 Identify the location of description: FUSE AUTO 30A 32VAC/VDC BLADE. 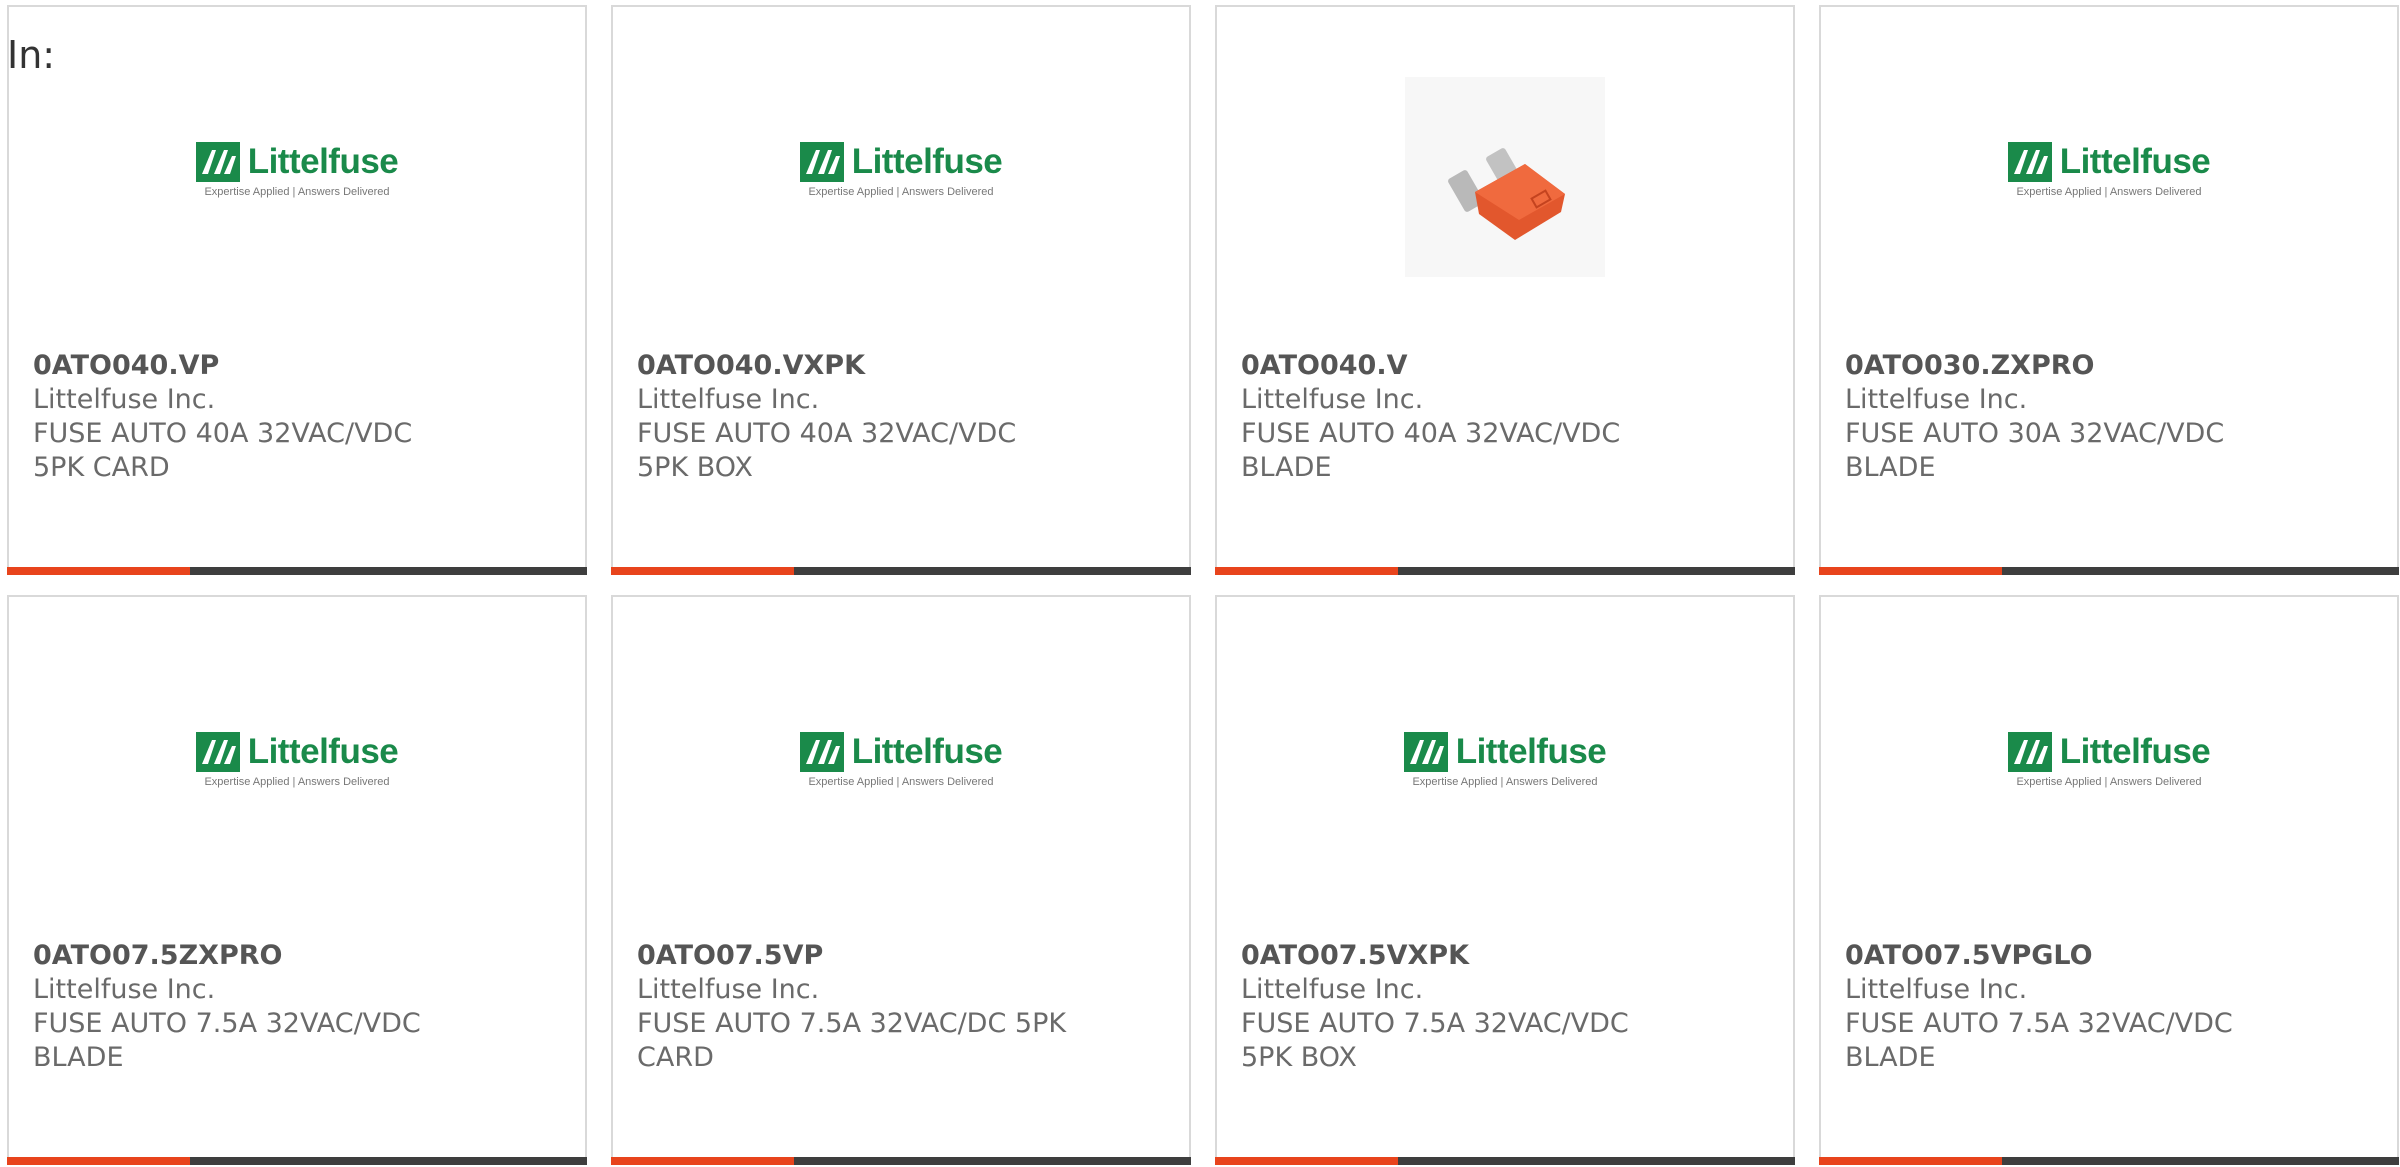
(2035, 450).